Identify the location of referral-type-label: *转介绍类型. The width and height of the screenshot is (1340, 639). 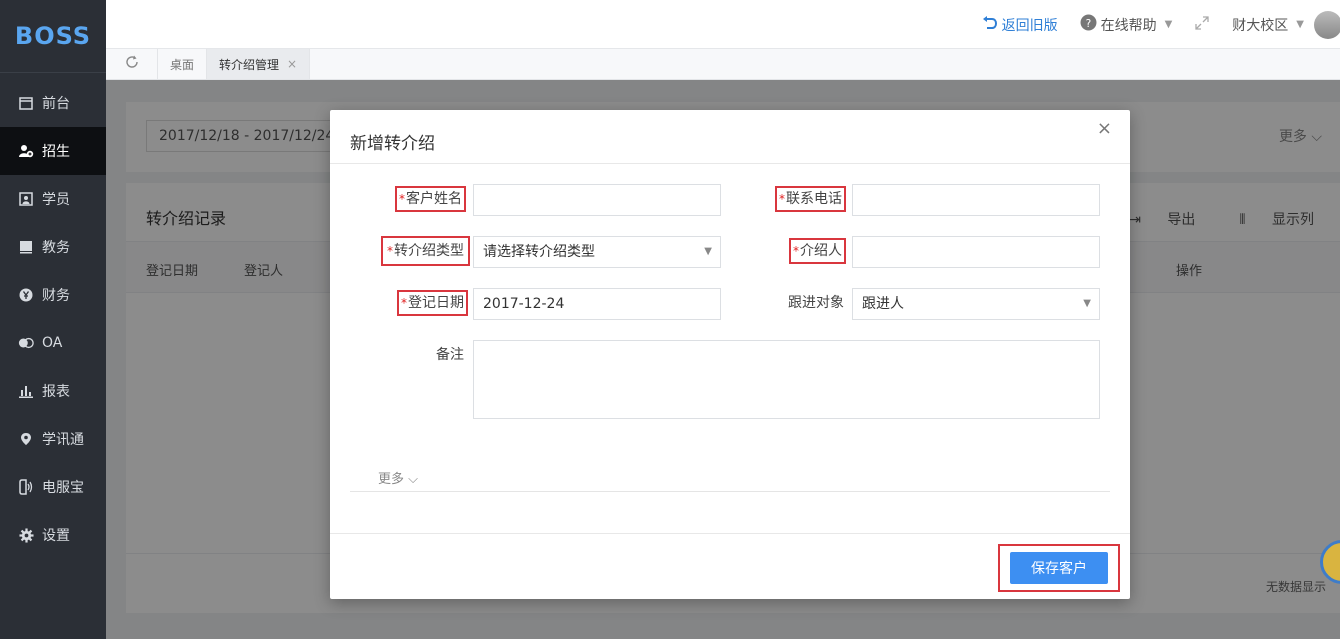
(425, 251).